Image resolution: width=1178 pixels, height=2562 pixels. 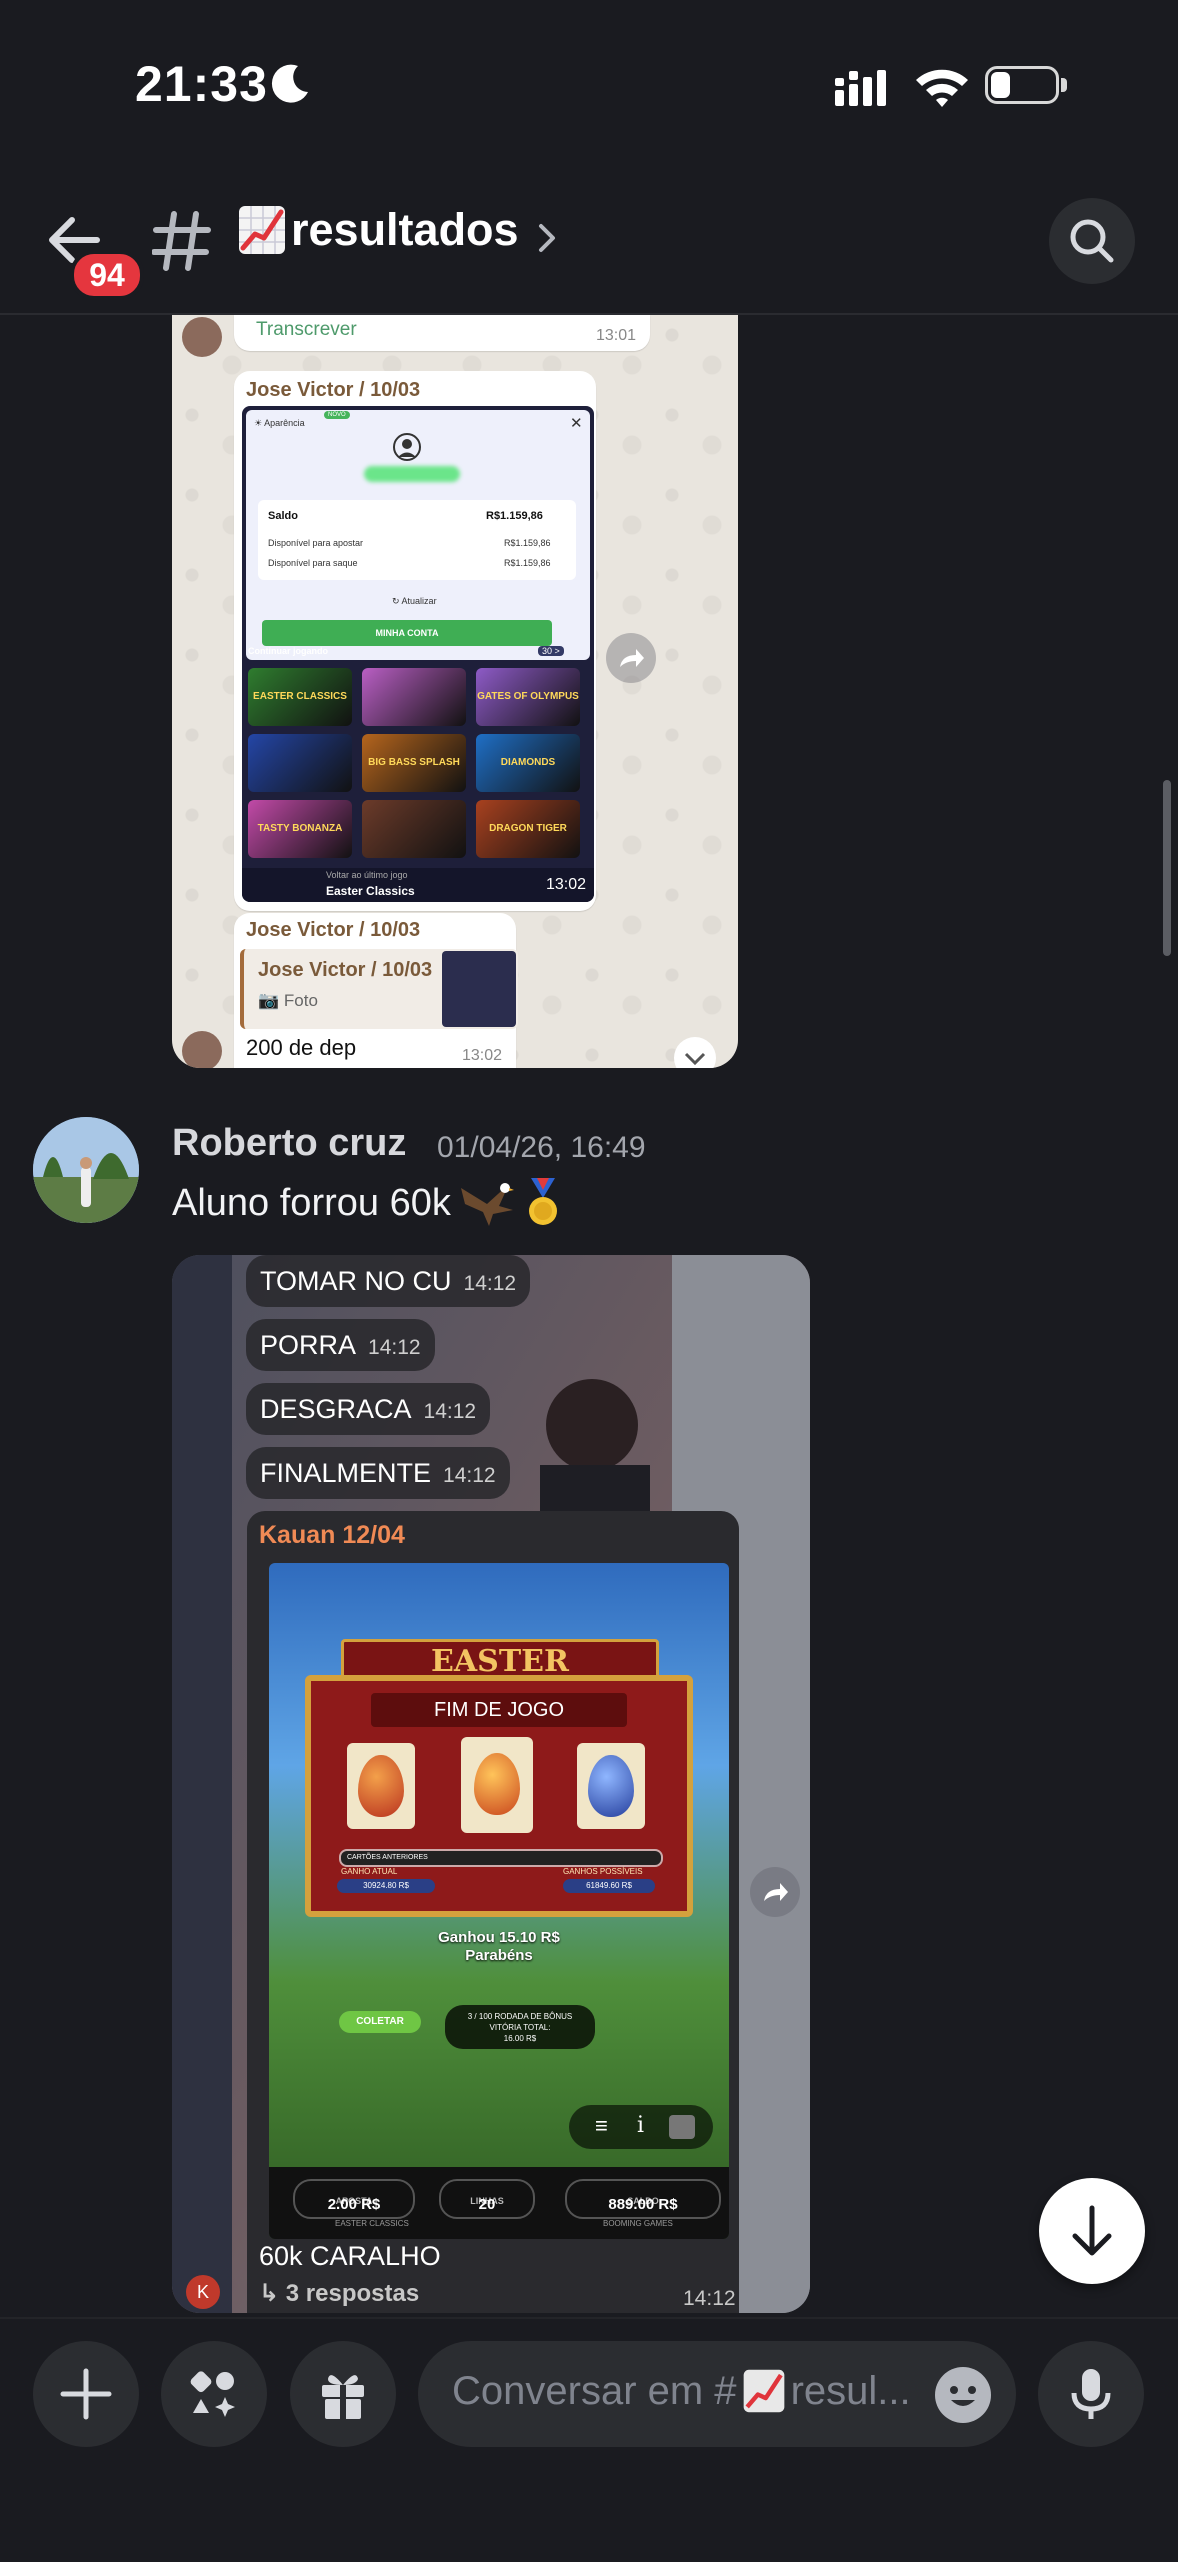 I want to click on arrow-down-icon, so click(x=1092, y=2230).